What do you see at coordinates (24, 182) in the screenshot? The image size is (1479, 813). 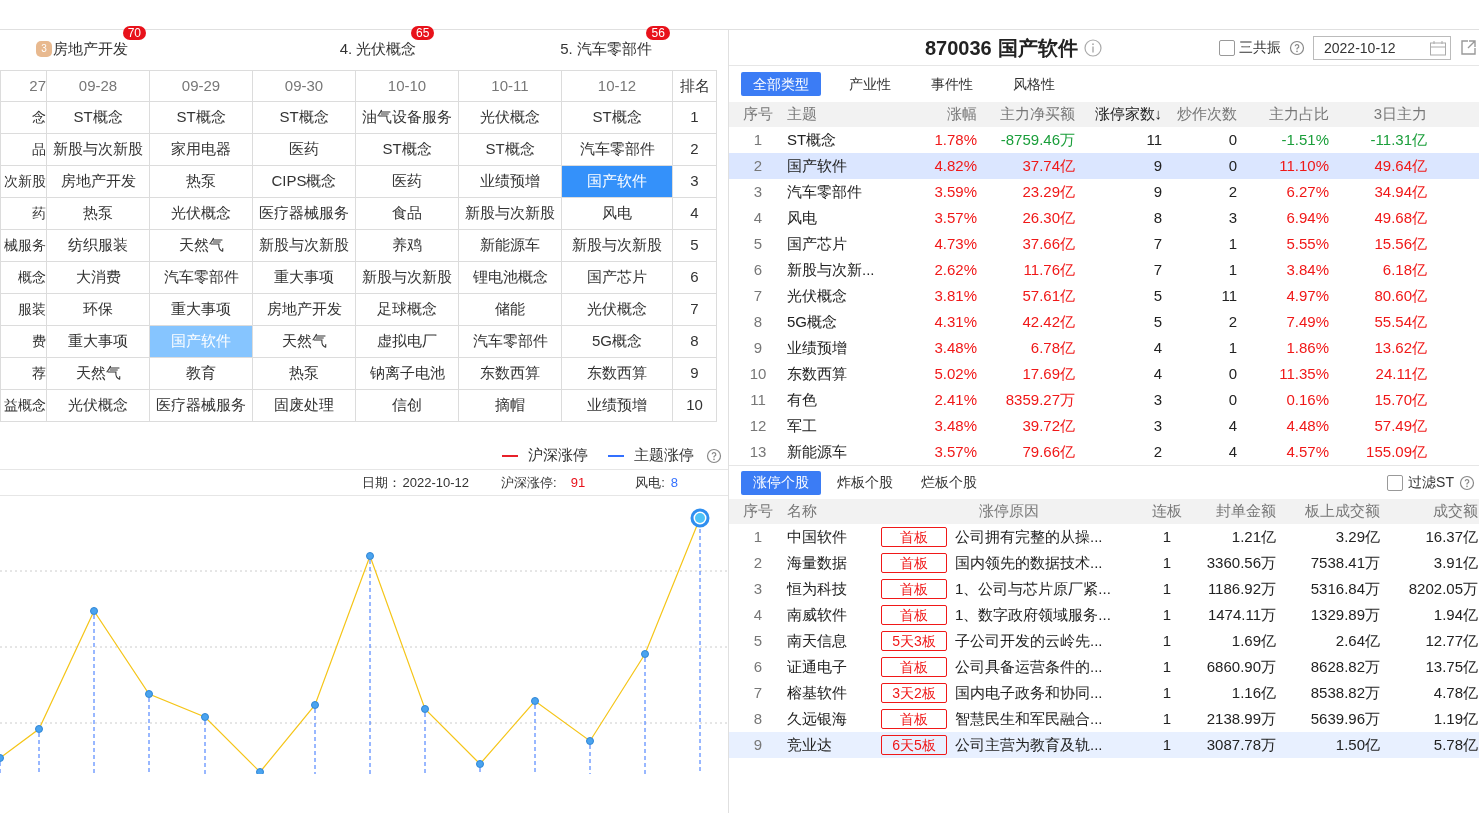 I see `grid-cell: 次新股` at bounding box center [24, 182].